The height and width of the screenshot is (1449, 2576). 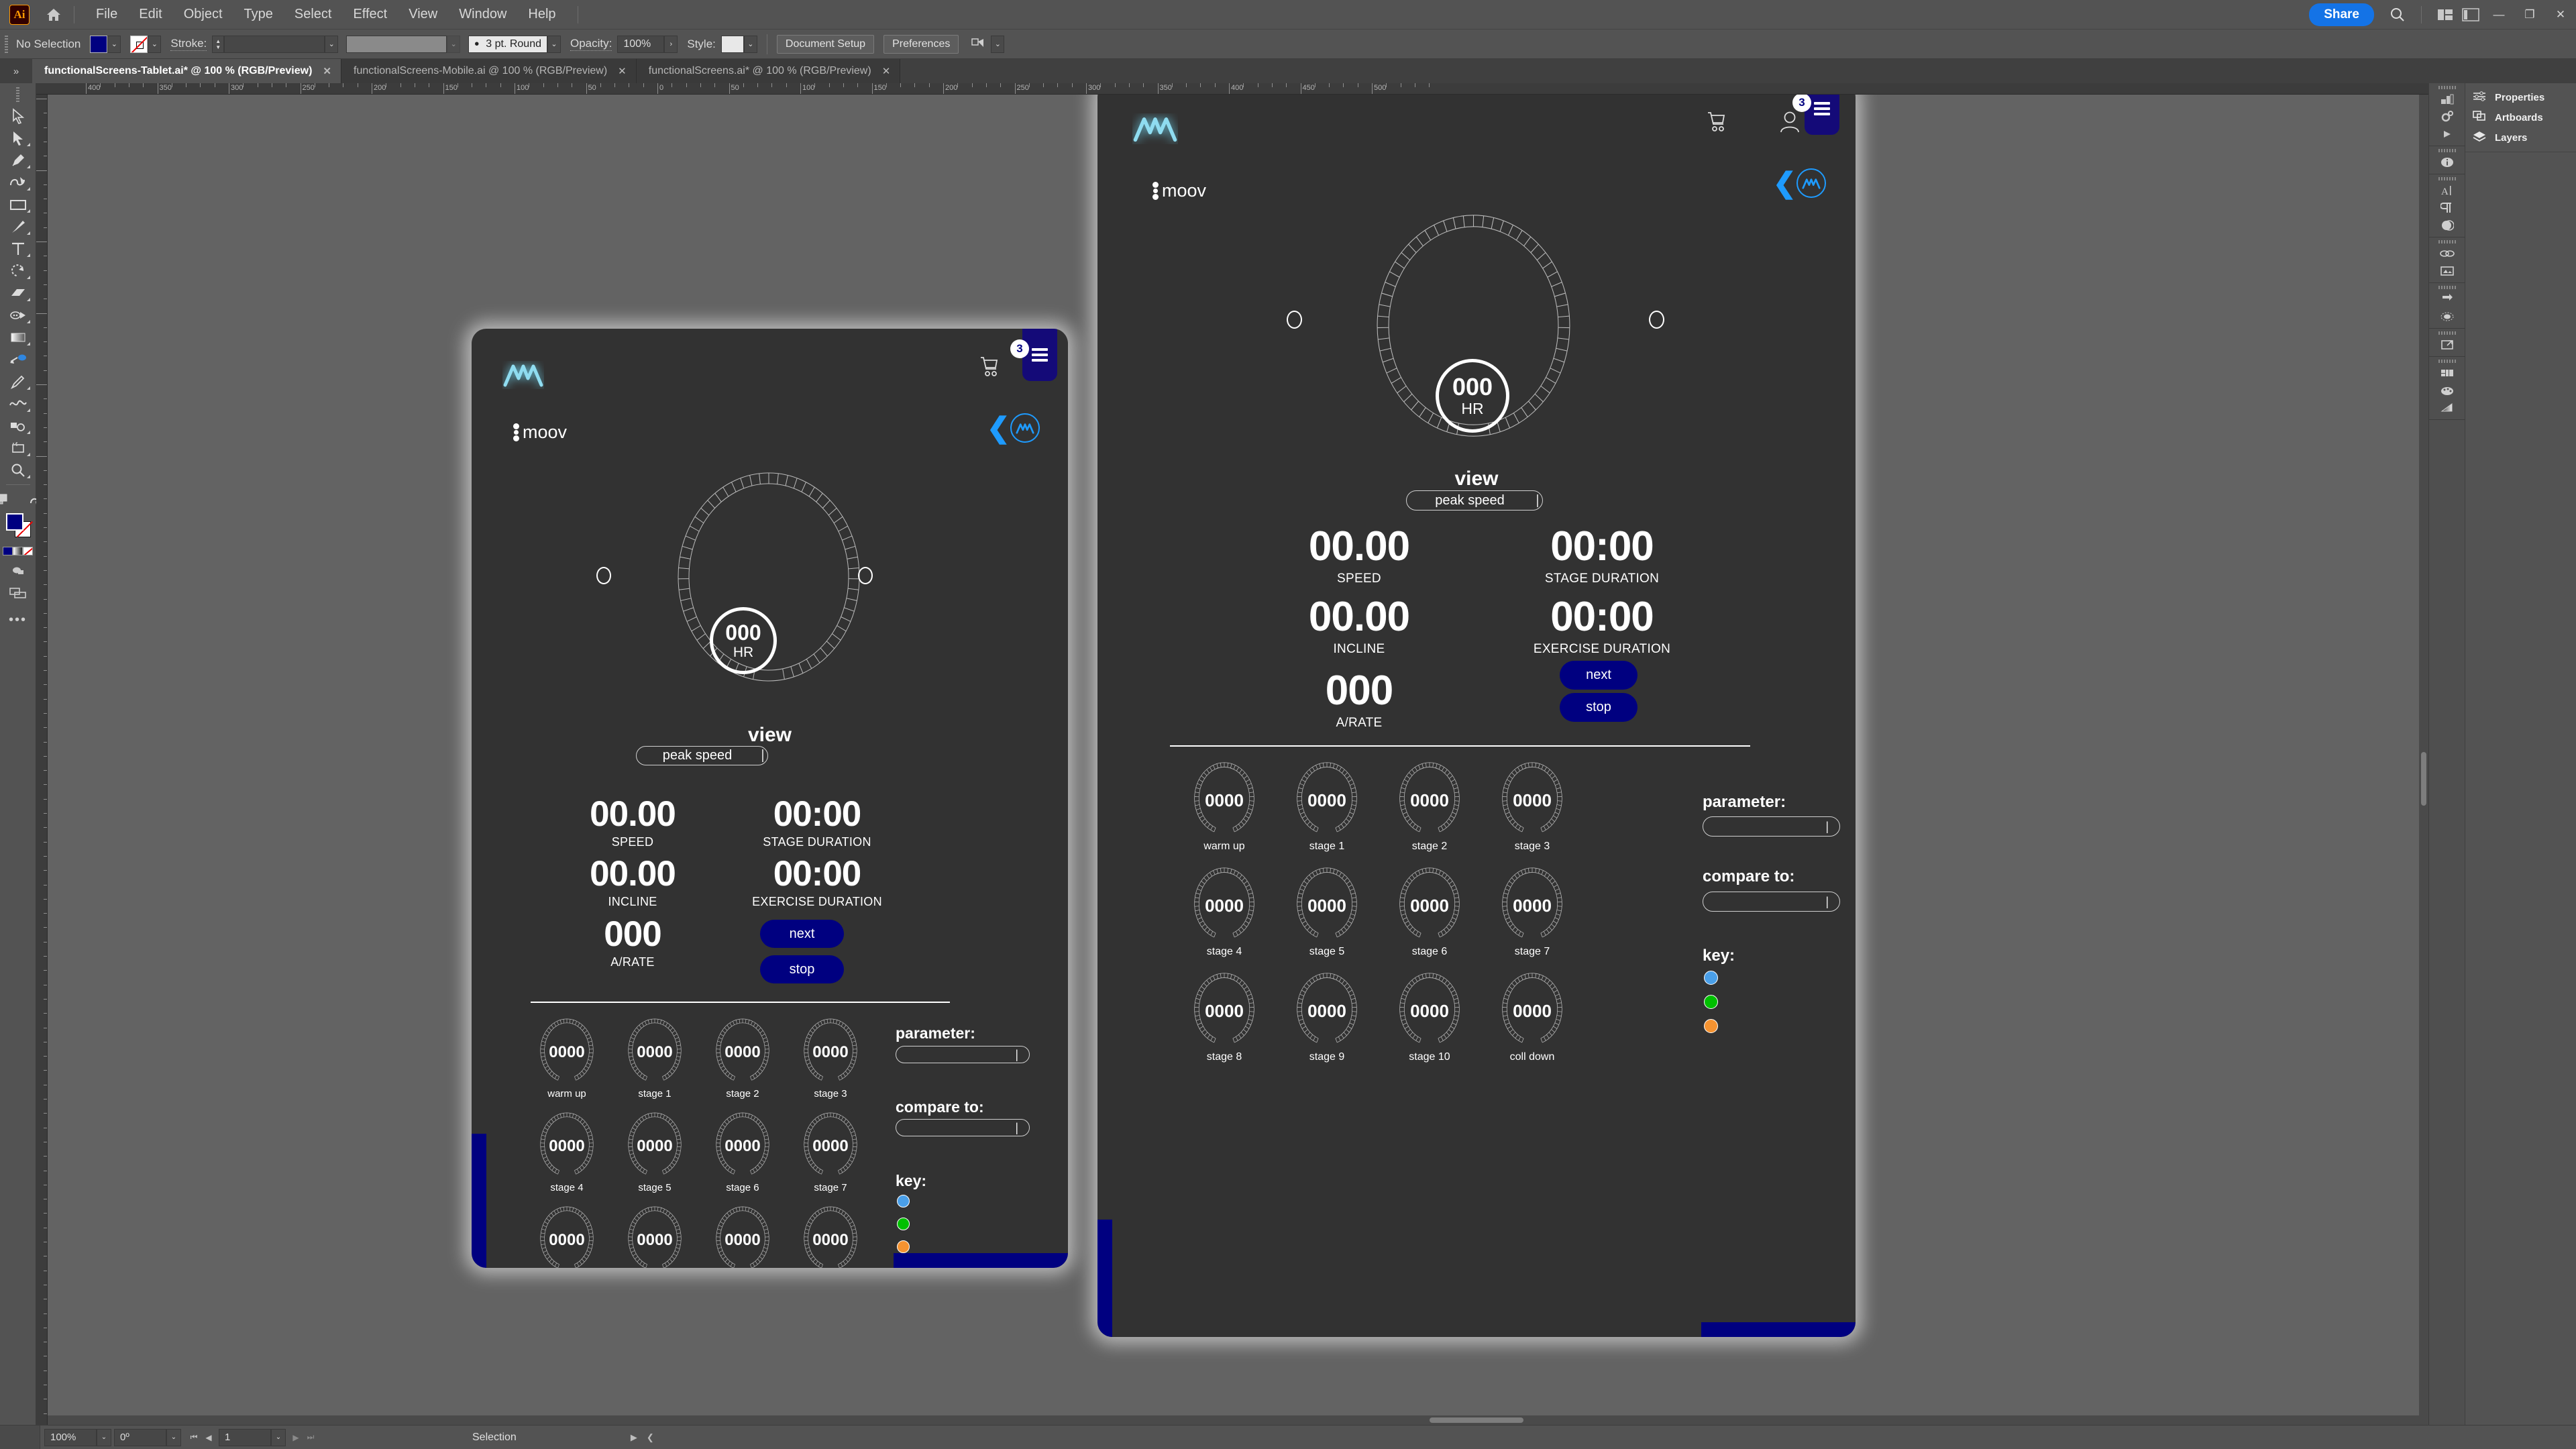 What do you see at coordinates (454, 44) in the screenshot?
I see `stroke-profile-dropdown-icon: ⌄` at bounding box center [454, 44].